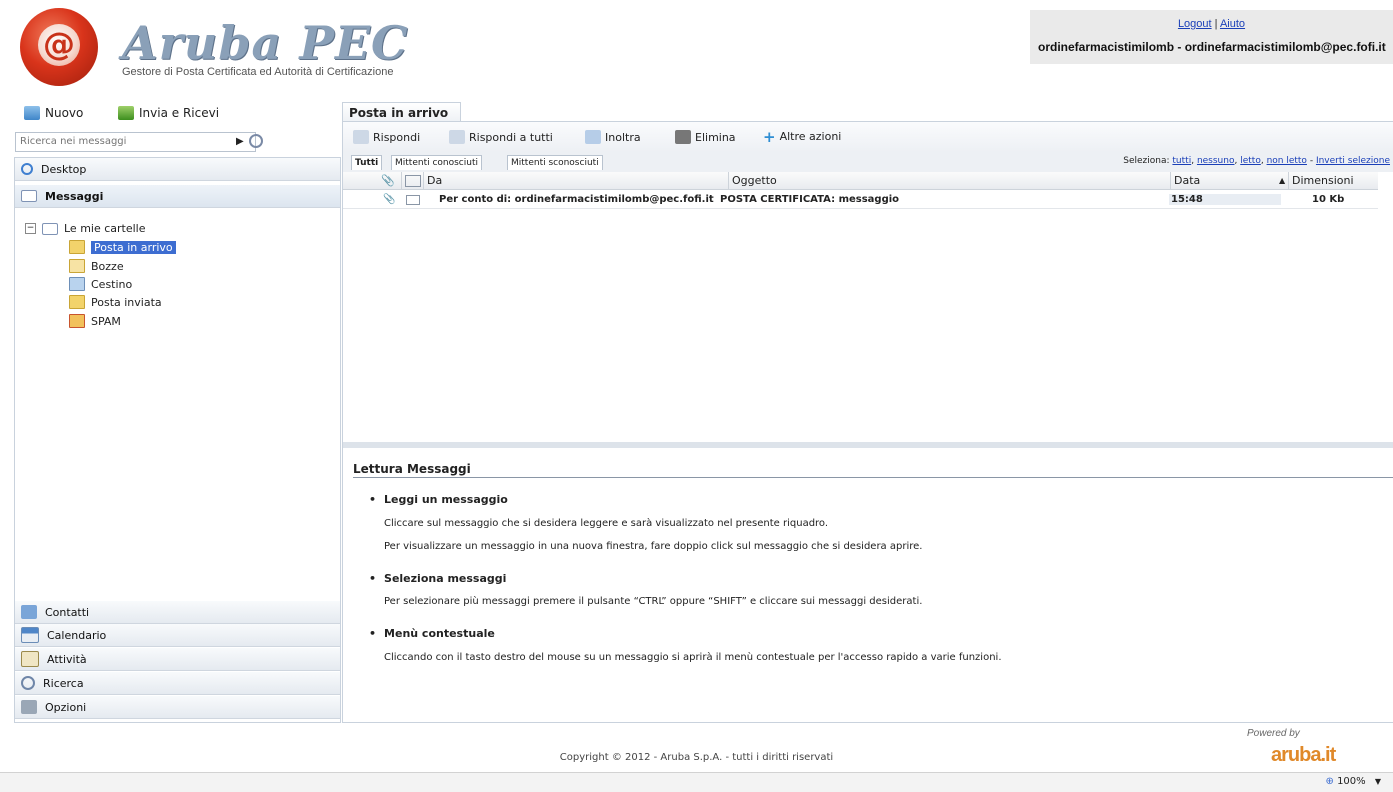  I want to click on address-book-icon, so click(29, 612).